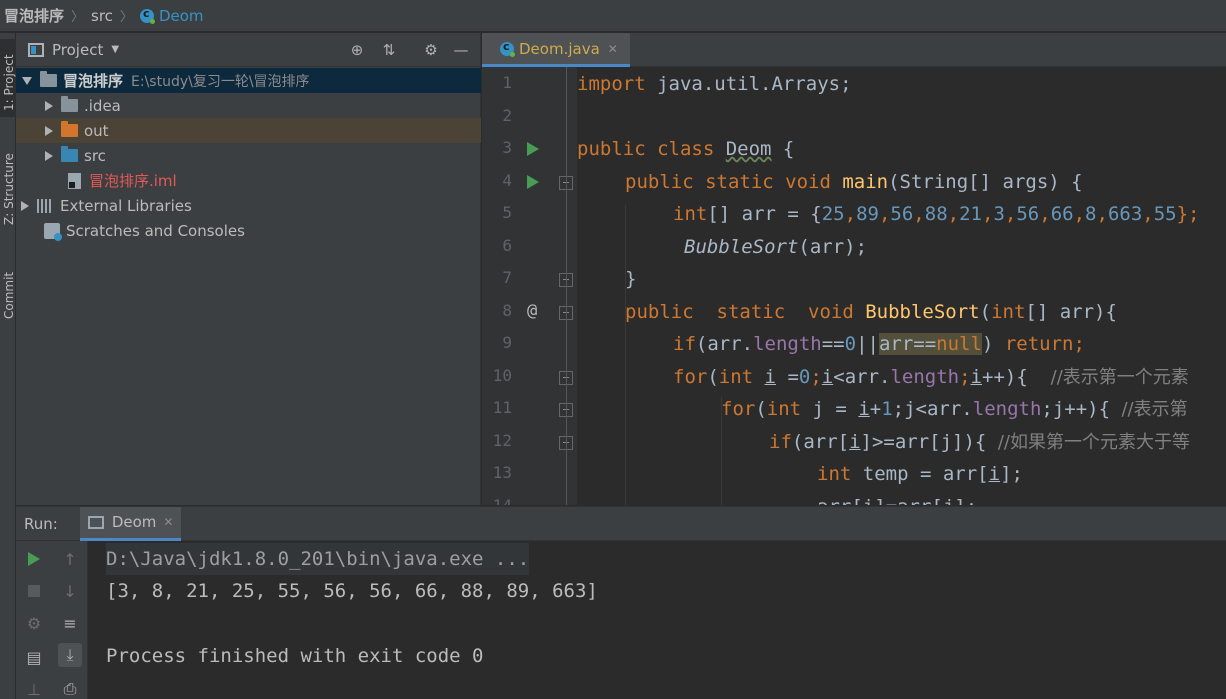  What do you see at coordinates (389, 50) in the screenshot?
I see `collapse-icon: ⇅` at bounding box center [389, 50].